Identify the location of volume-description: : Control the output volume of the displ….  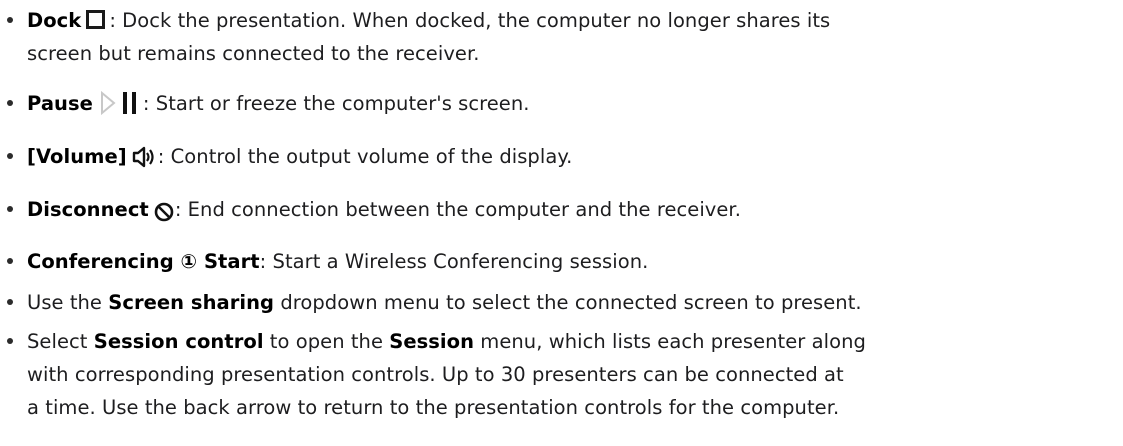
(365, 156).